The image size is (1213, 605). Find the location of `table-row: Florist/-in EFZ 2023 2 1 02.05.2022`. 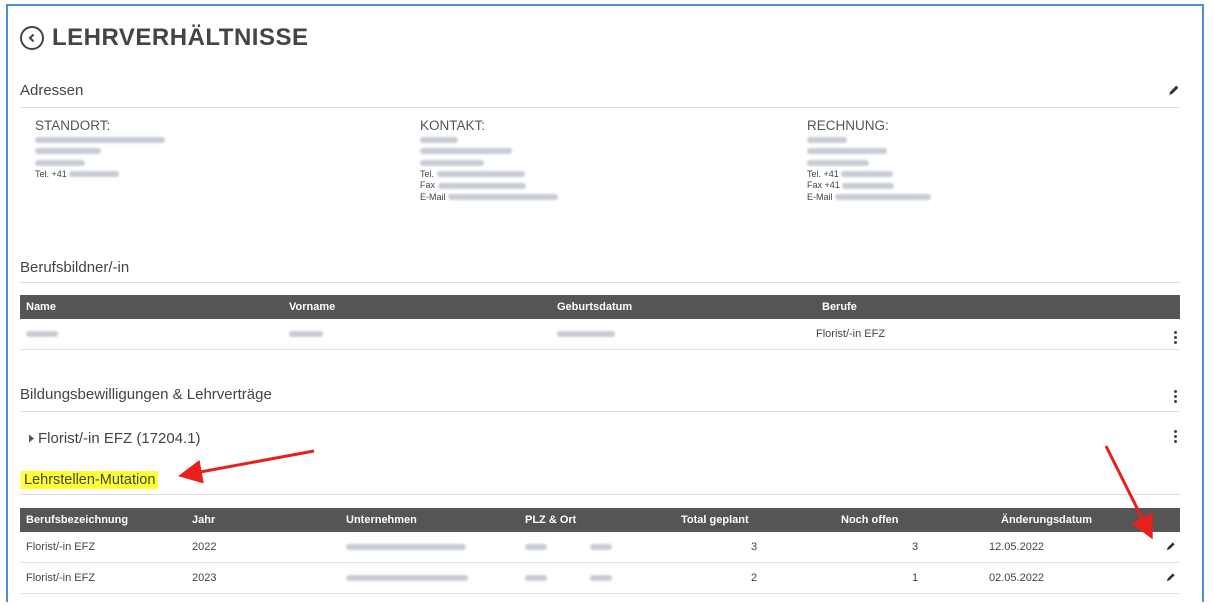

table-row: Florist/-in EFZ 2023 2 1 02.05.2022 is located at coordinates (600, 578).